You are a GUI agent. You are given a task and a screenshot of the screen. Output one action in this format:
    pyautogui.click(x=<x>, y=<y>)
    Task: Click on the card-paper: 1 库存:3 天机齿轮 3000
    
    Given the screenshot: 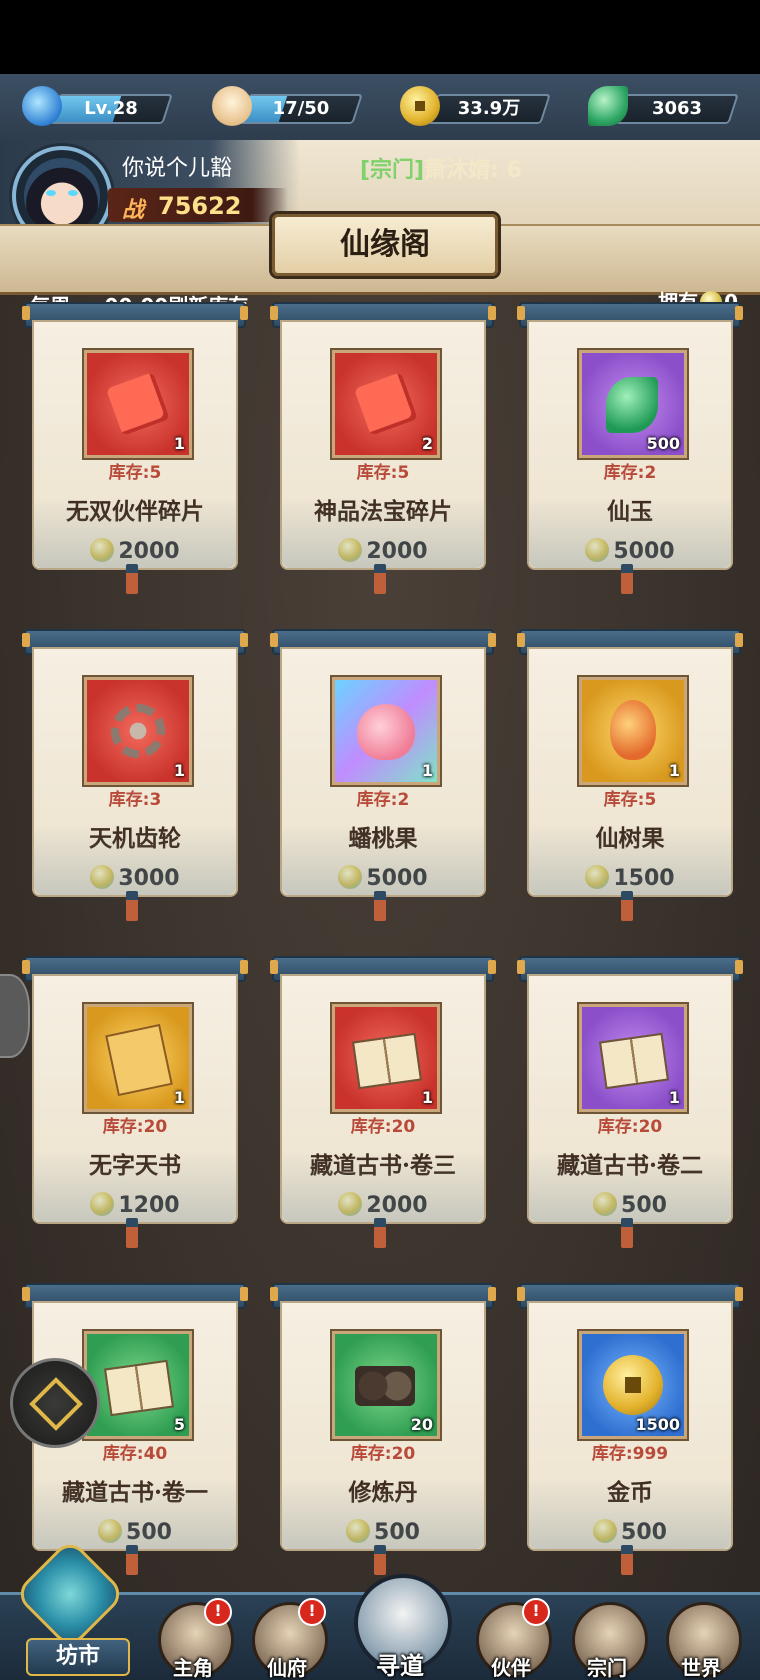 What is the action you would take?
    pyautogui.click(x=135, y=772)
    